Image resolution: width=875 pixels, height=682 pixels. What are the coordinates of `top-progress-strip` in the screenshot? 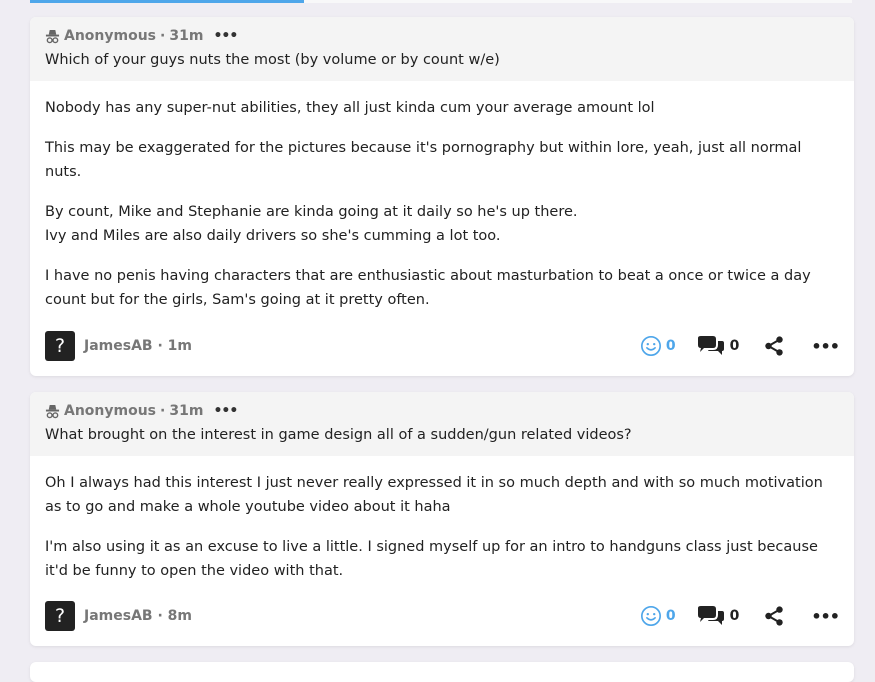 It's located at (441, 1).